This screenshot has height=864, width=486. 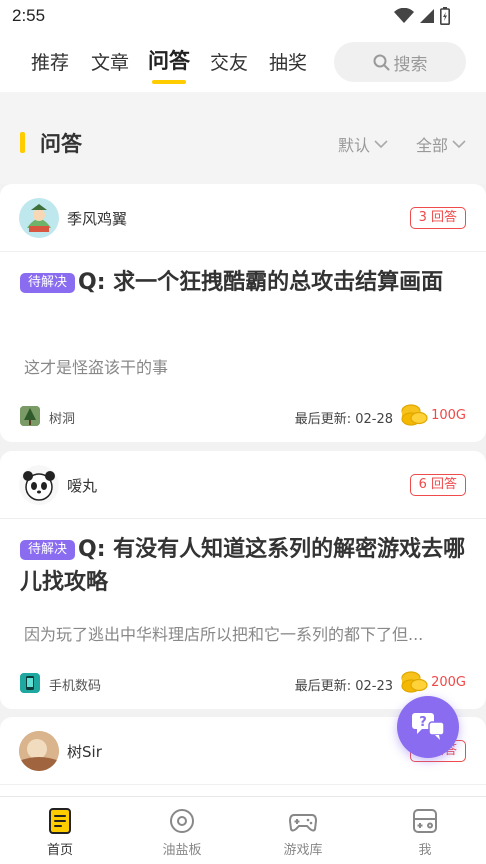 What do you see at coordinates (303, 850) in the screenshot?
I see `nav-games-label: 游戏库` at bounding box center [303, 850].